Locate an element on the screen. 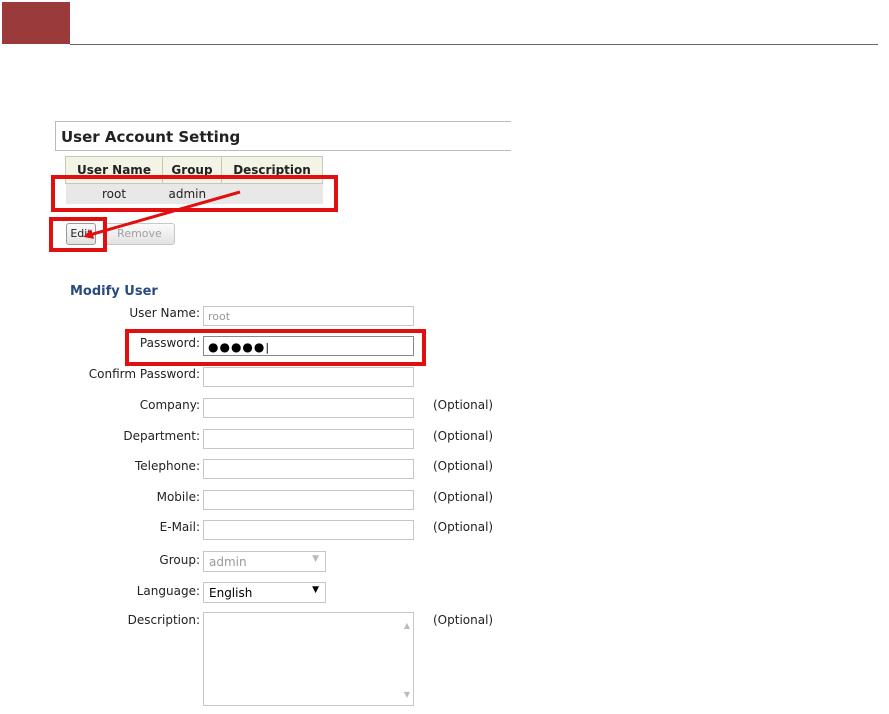 This screenshot has width=889, height=714. confirm-password-field is located at coordinates (308, 377).